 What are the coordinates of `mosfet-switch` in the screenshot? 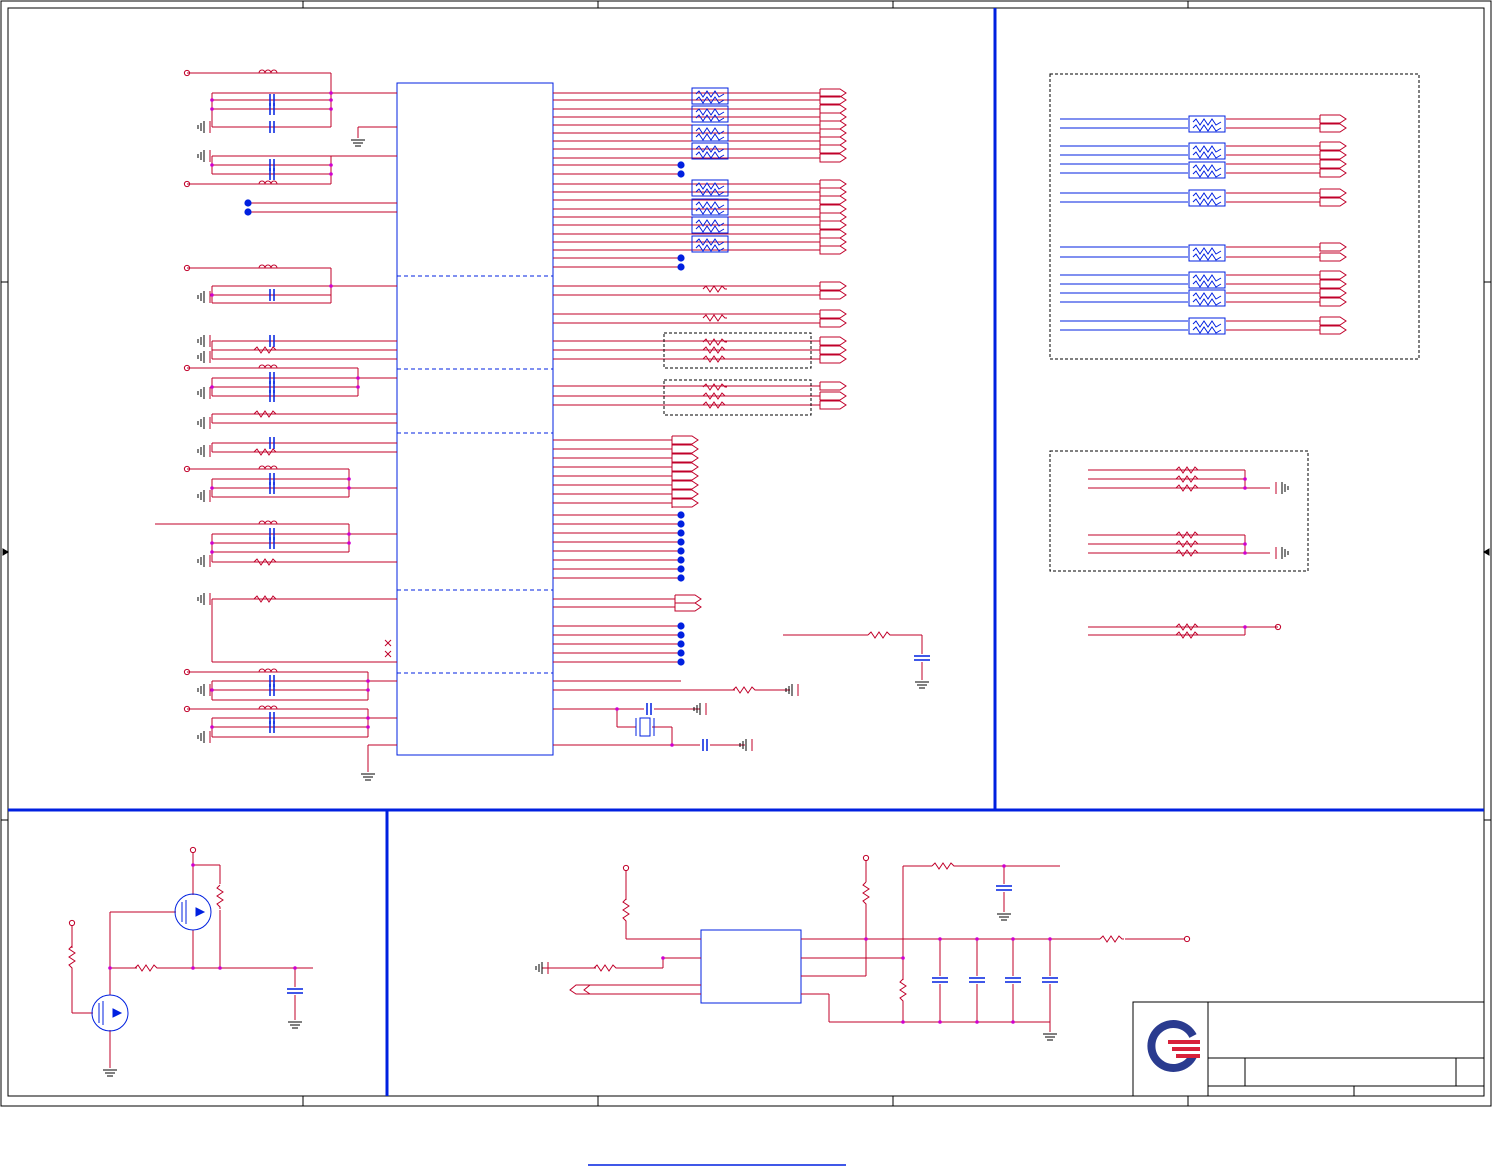 It's located at (192, 960).